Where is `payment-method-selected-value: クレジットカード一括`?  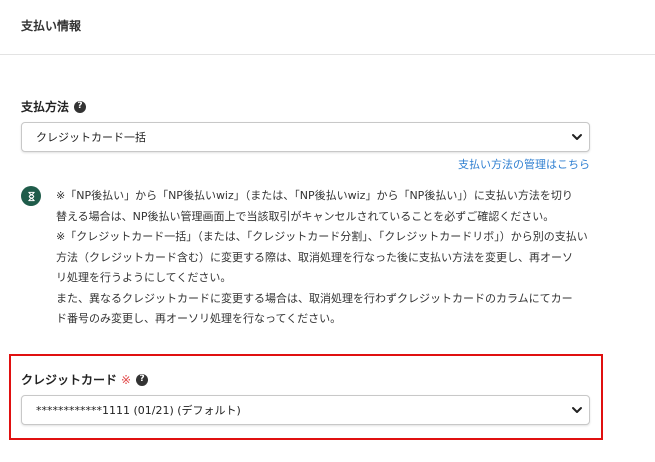
payment-method-selected-value: クレジットカード一括 is located at coordinates (91, 137).